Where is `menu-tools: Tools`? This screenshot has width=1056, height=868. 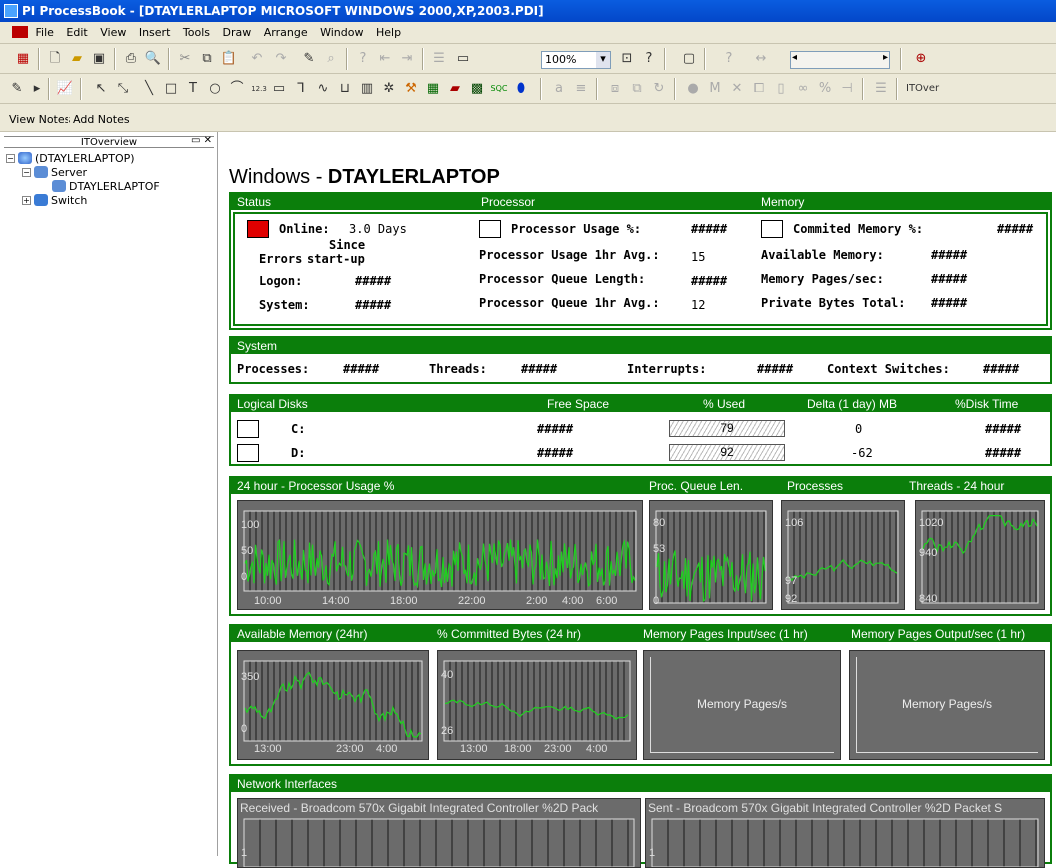
menu-tools: Tools is located at coordinates (196, 32).